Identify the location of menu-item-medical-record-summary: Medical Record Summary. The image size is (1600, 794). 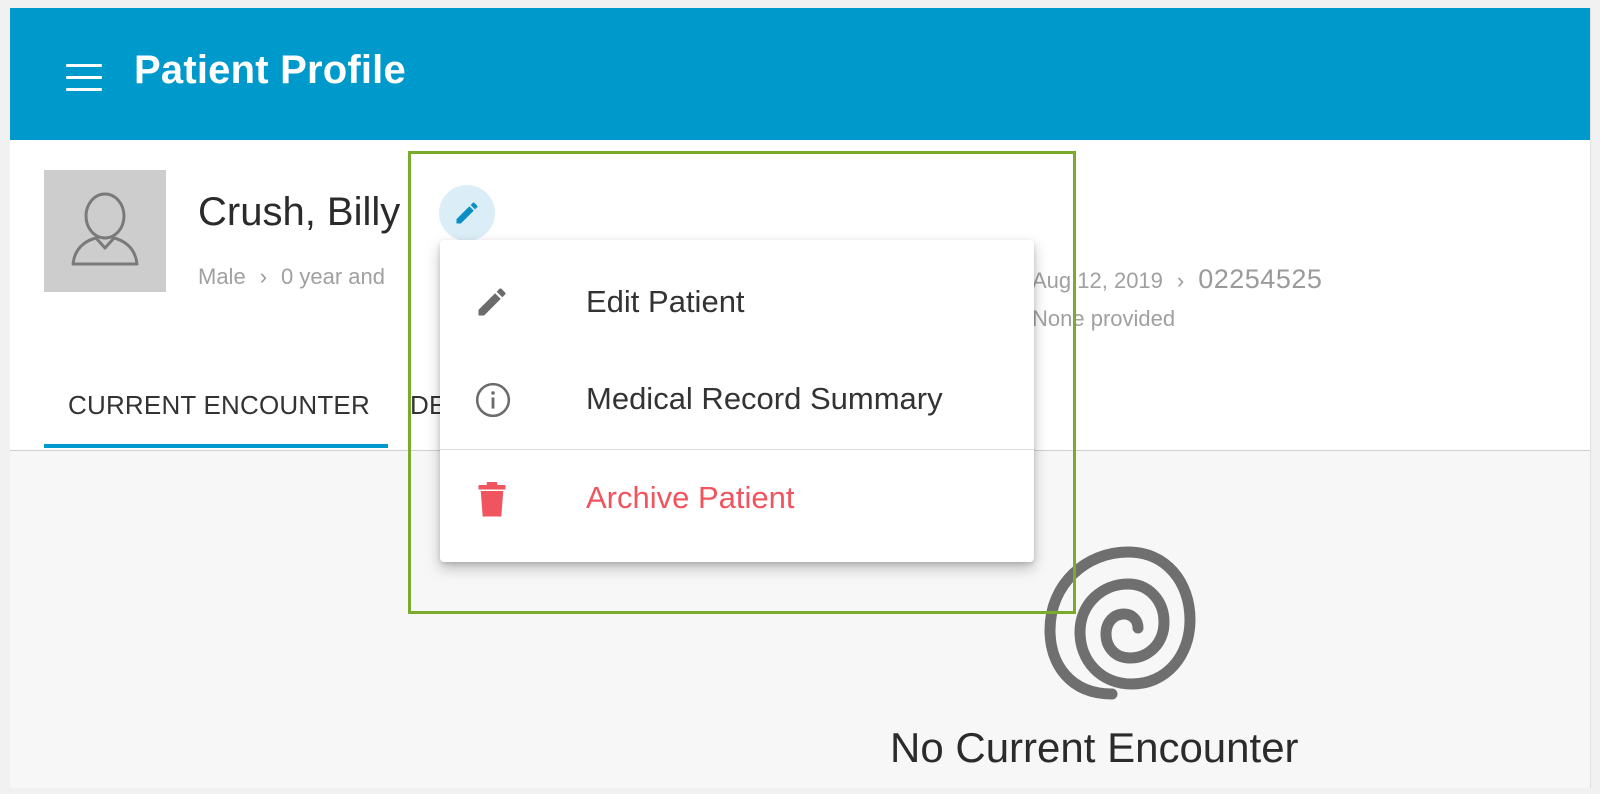
(737, 399).